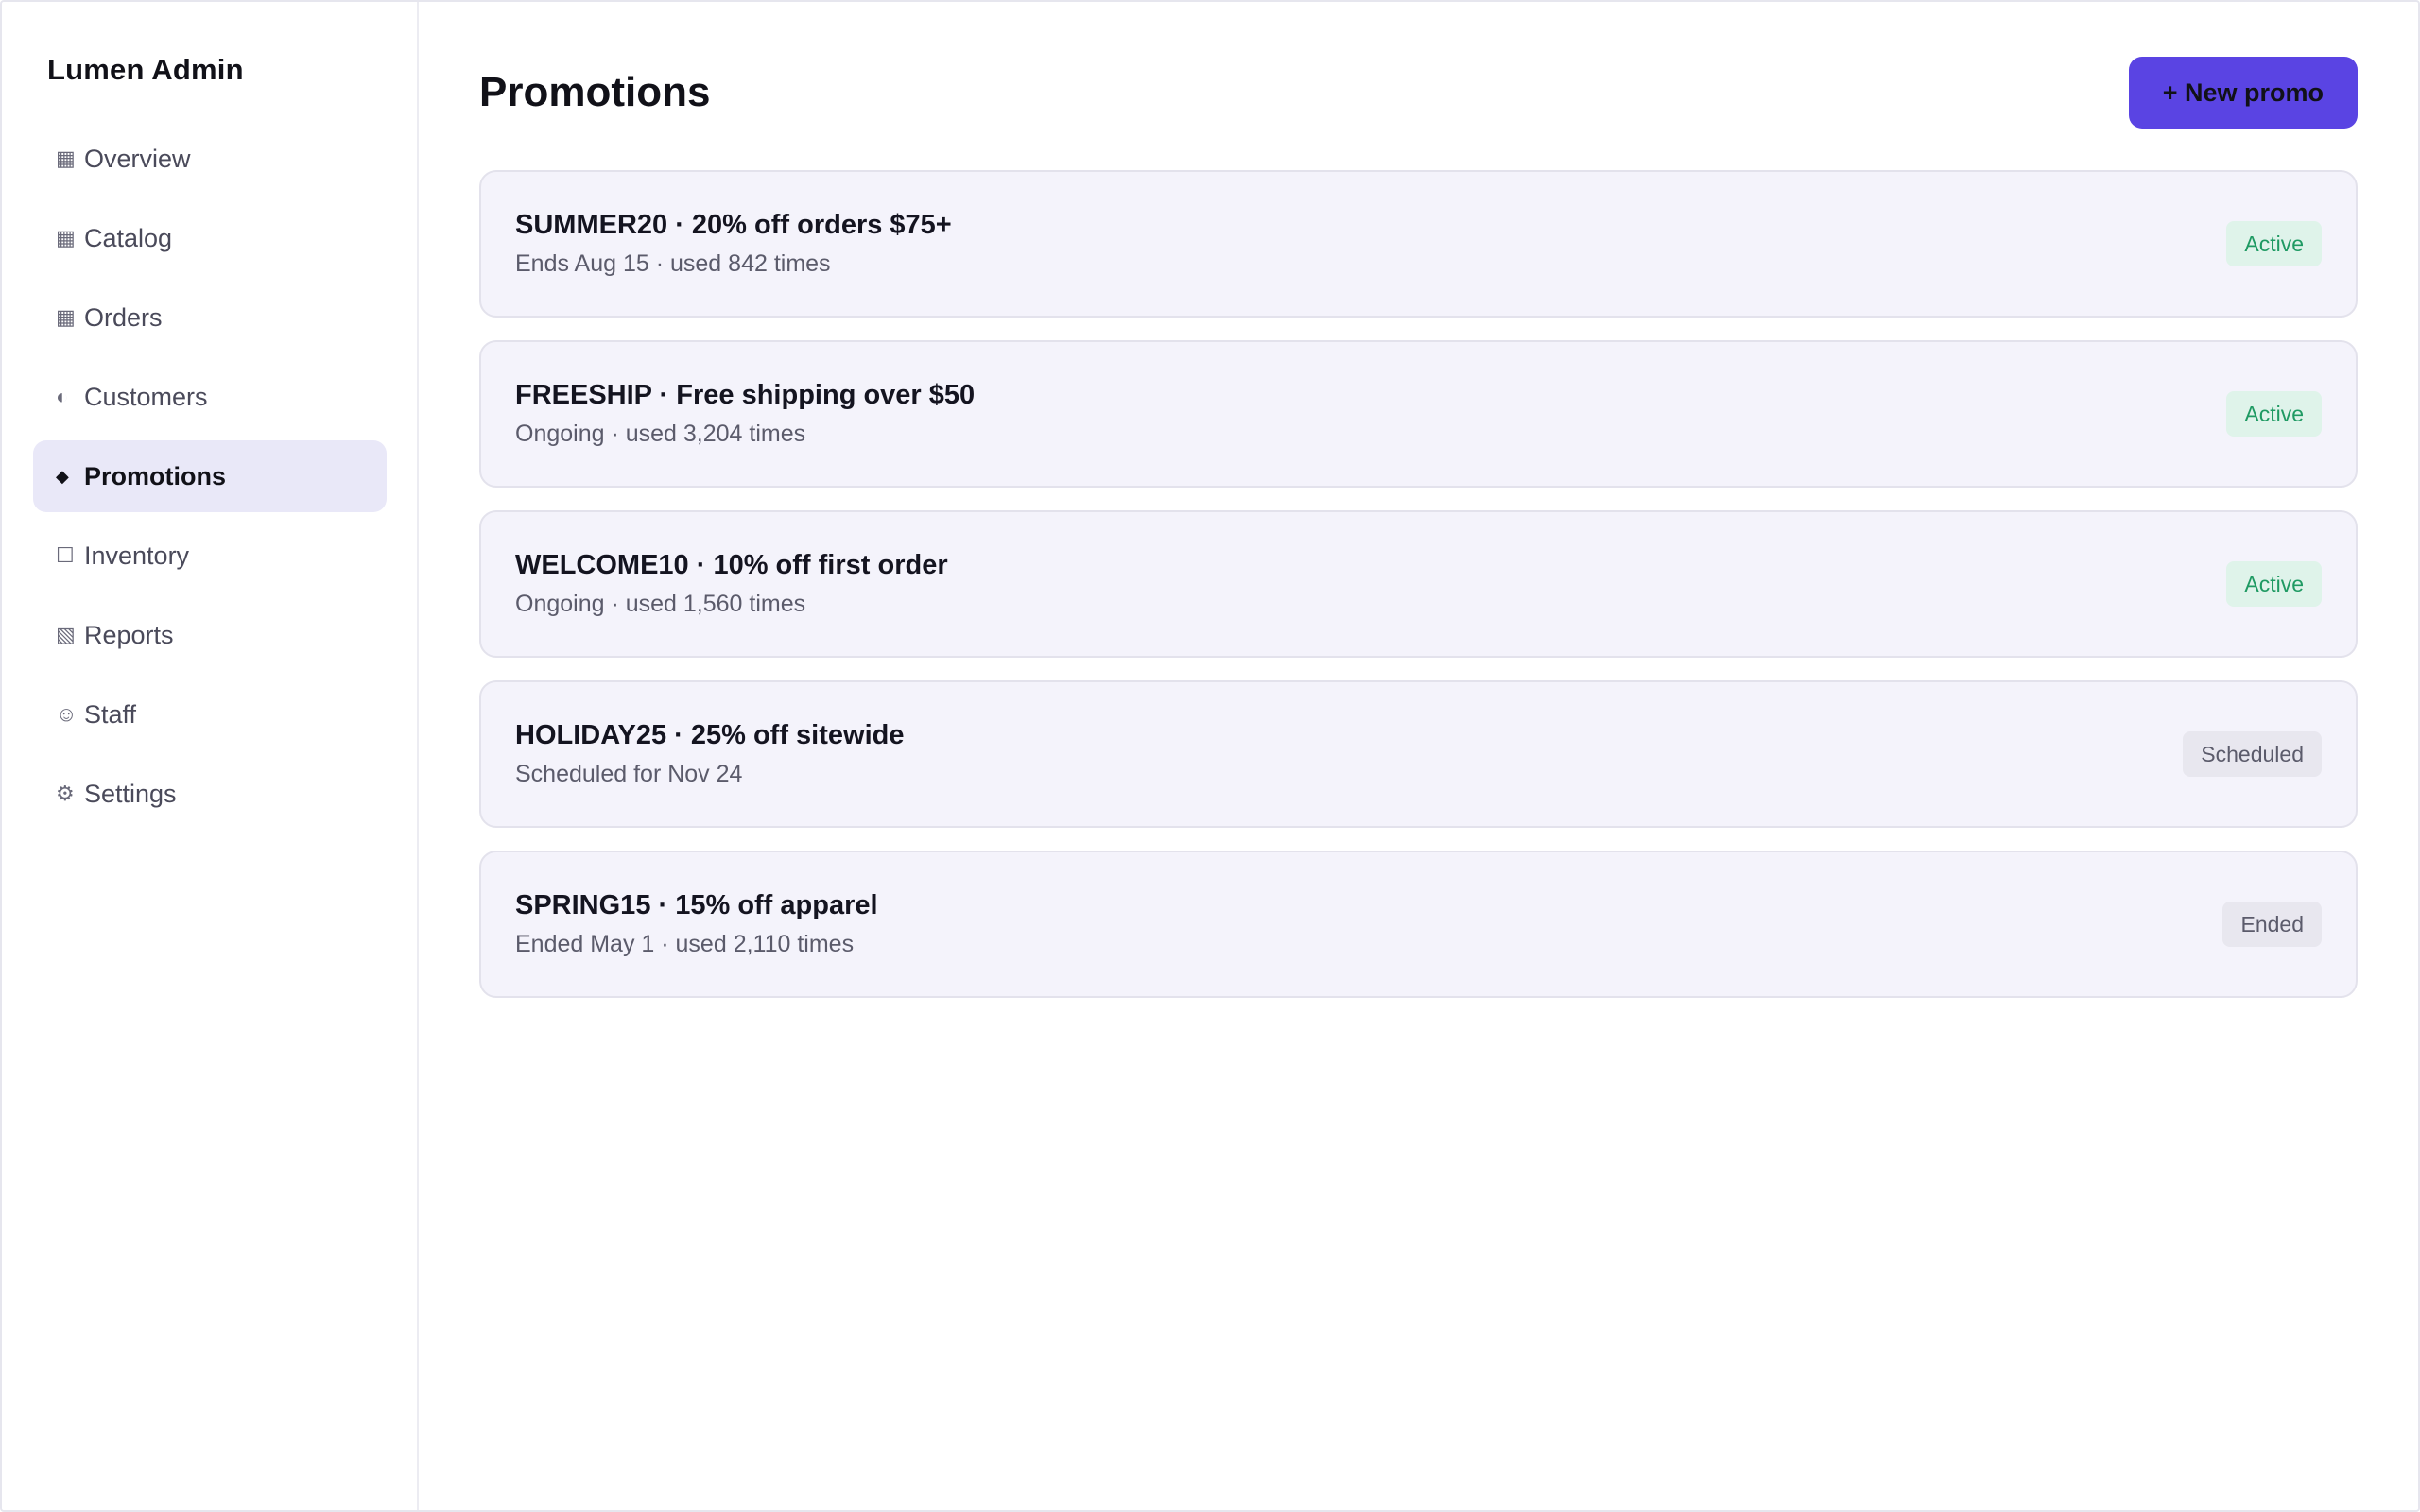 The height and width of the screenshot is (1512, 2420). Describe the element at coordinates (65, 793) in the screenshot. I see `settings-icon: ⚙` at that location.